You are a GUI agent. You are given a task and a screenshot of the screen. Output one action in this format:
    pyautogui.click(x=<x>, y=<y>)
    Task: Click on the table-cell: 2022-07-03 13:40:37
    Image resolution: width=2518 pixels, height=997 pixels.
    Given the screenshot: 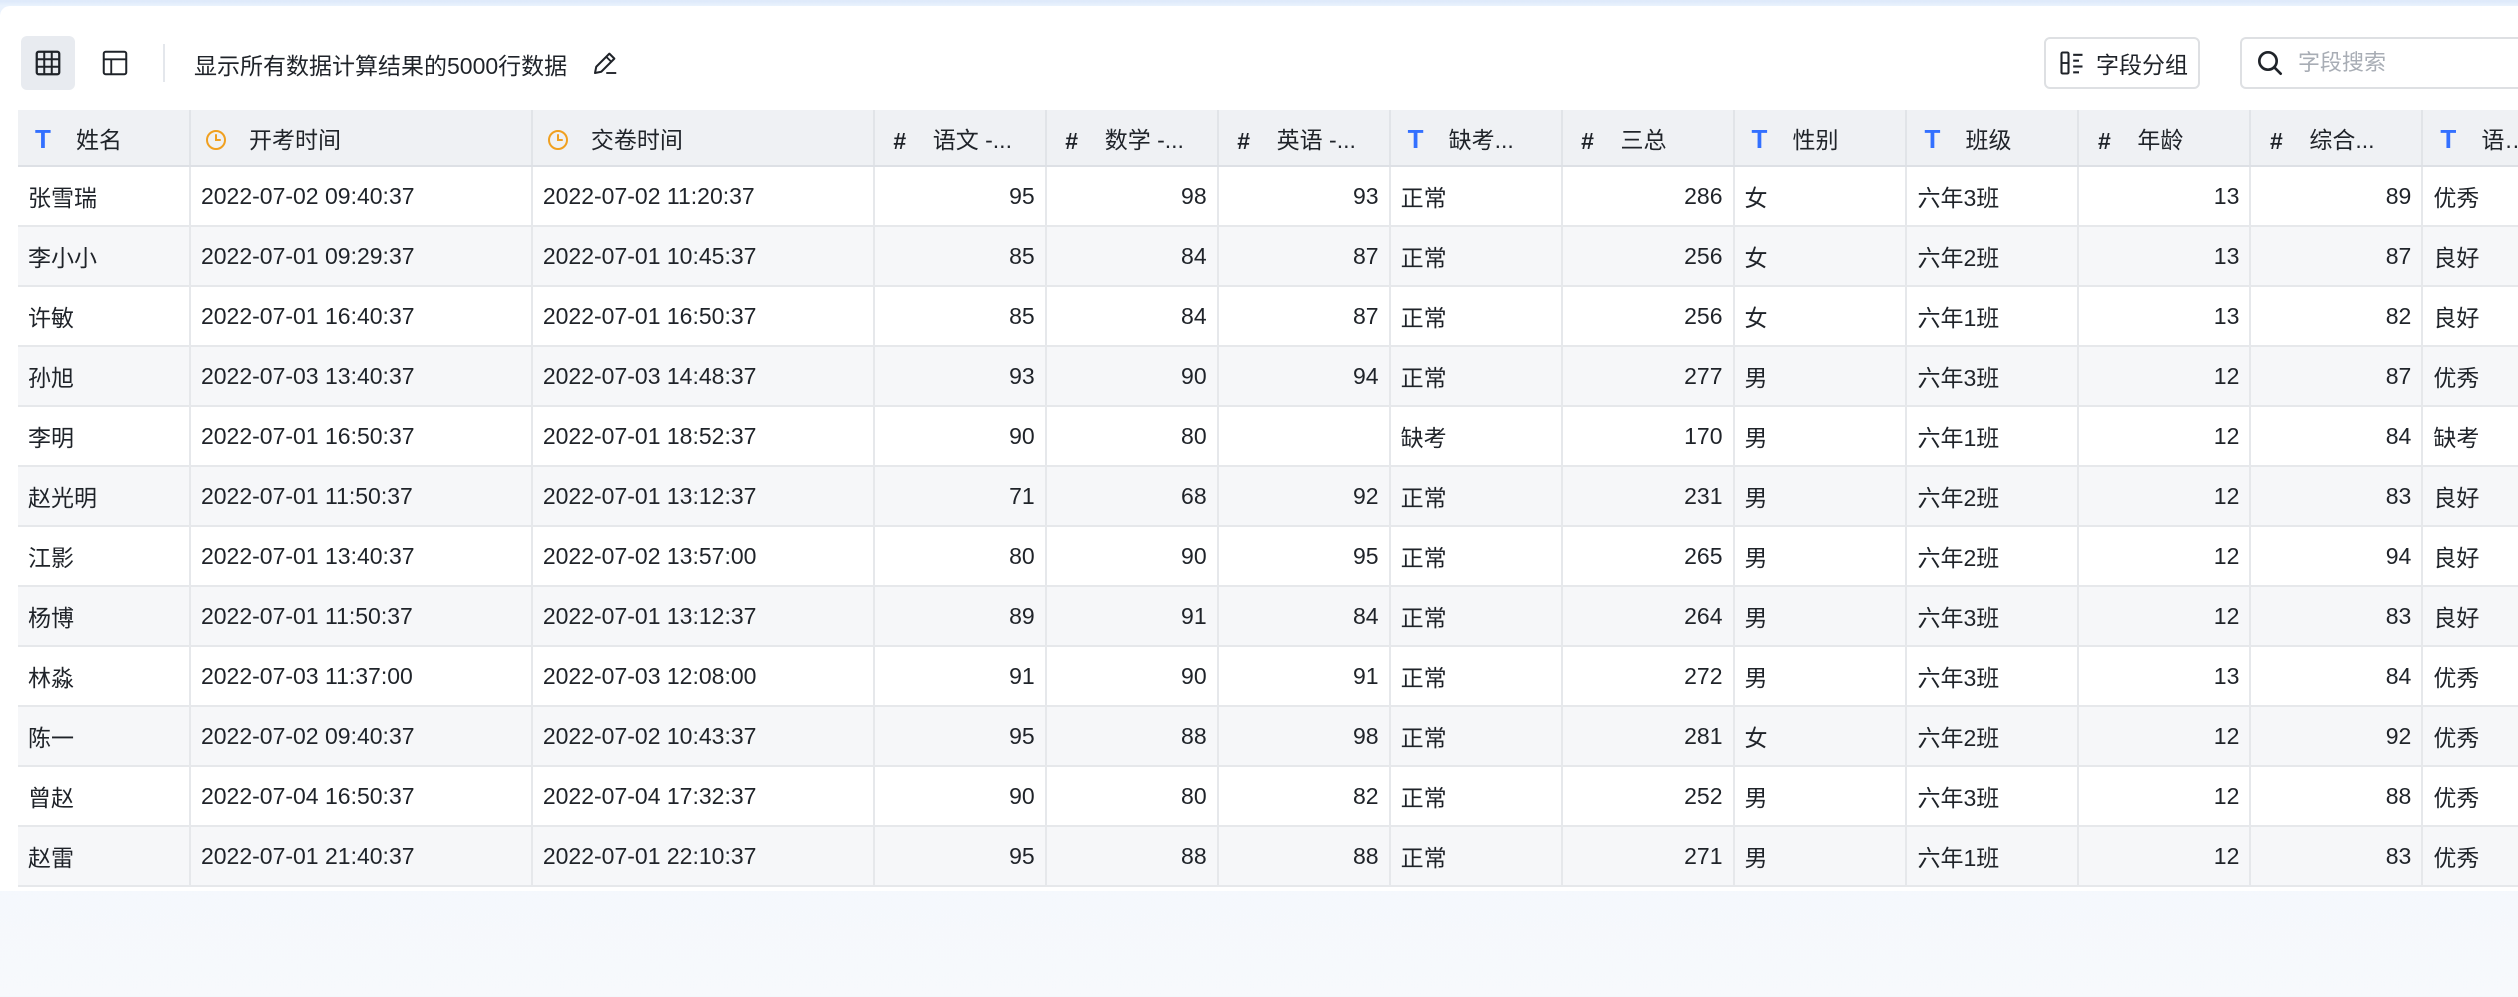 What is the action you would take?
    pyautogui.click(x=361, y=376)
    